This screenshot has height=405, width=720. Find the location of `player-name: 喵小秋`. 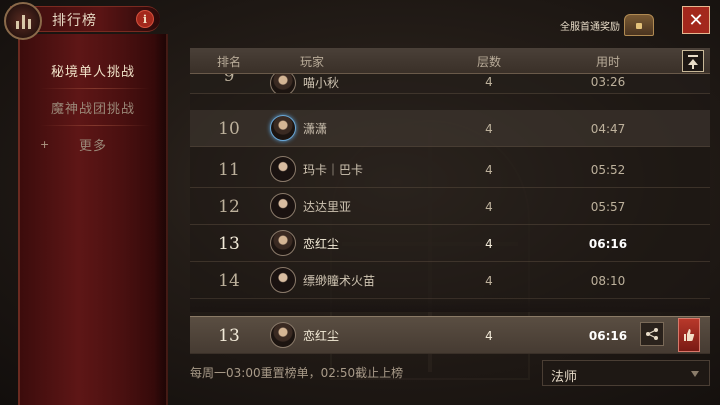

player-name: 喵小秋 is located at coordinates (321, 82).